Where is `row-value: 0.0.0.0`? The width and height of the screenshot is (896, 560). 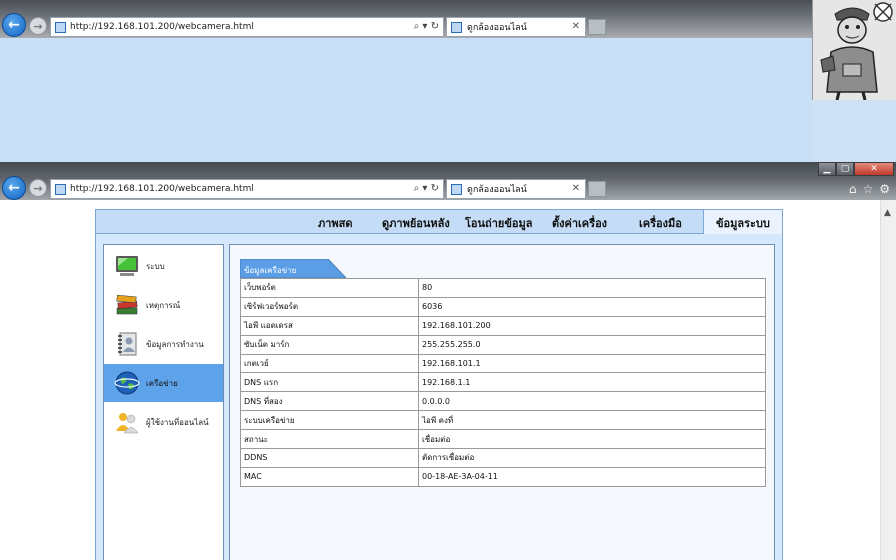 row-value: 0.0.0.0 is located at coordinates (592, 401).